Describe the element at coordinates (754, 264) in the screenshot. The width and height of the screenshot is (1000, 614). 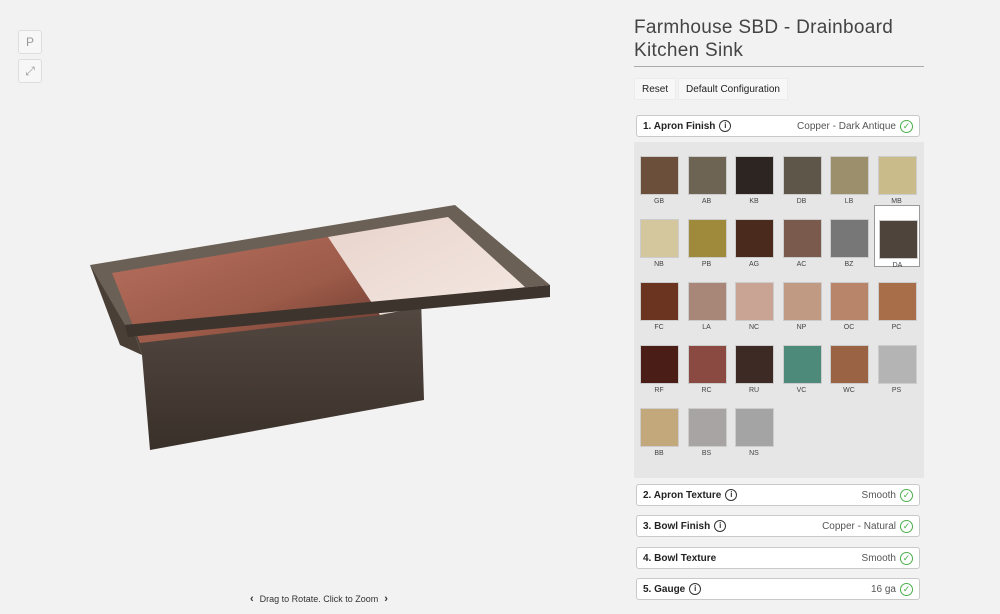
I see `swatch-code: AG` at that location.